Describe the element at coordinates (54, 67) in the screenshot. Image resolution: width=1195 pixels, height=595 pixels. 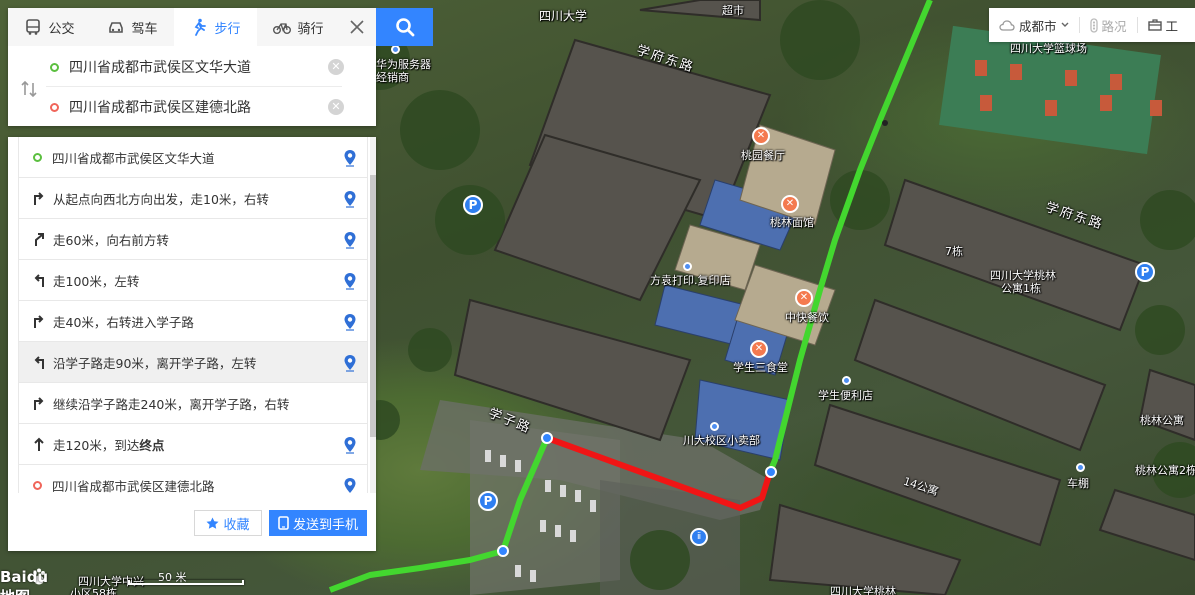
I see `start-dot-icon` at that location.